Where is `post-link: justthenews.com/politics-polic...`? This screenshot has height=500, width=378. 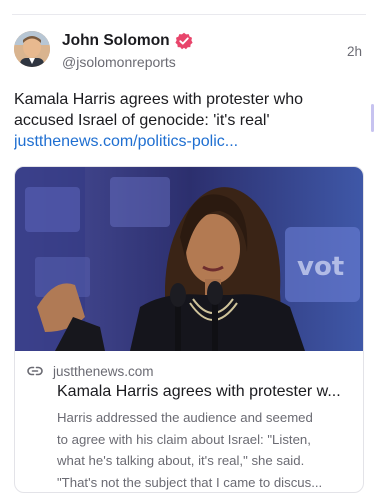
post-link: justthenews.com/politics-polic... is located at coordinates (189, 141).